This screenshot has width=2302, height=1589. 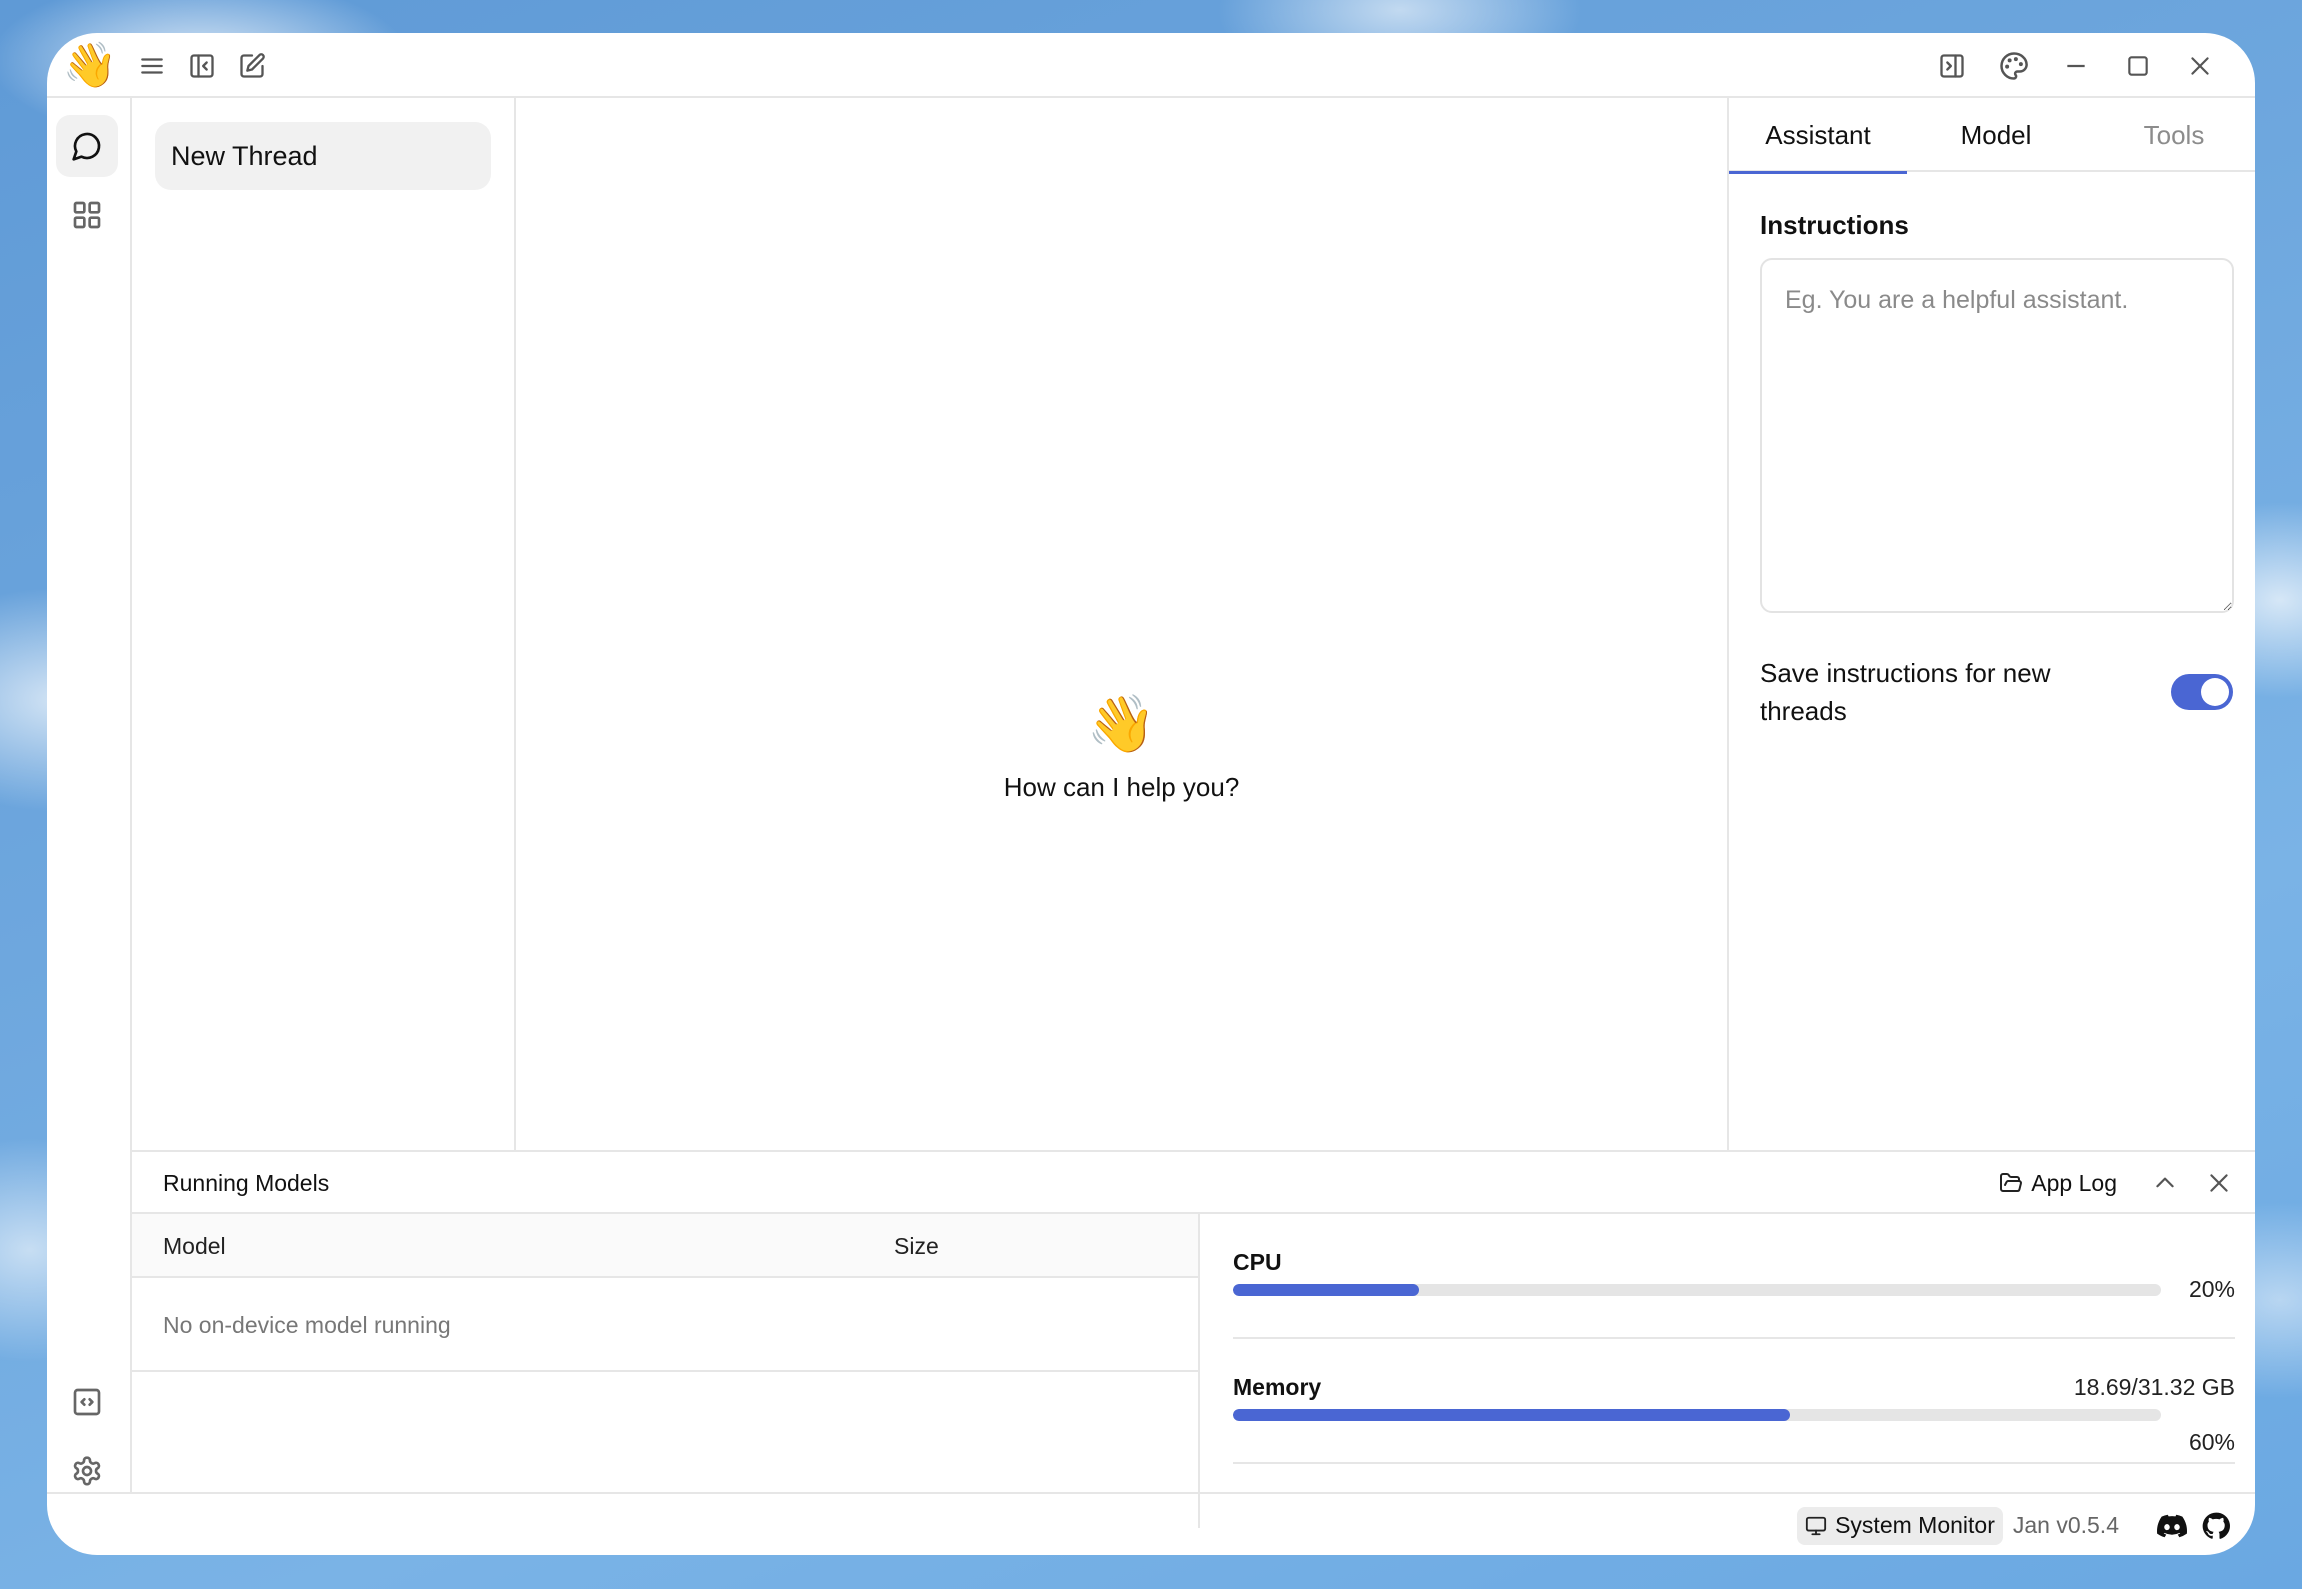 I want to click on system-monitor-button: System Monitor, so click(x=1900, y=1525).